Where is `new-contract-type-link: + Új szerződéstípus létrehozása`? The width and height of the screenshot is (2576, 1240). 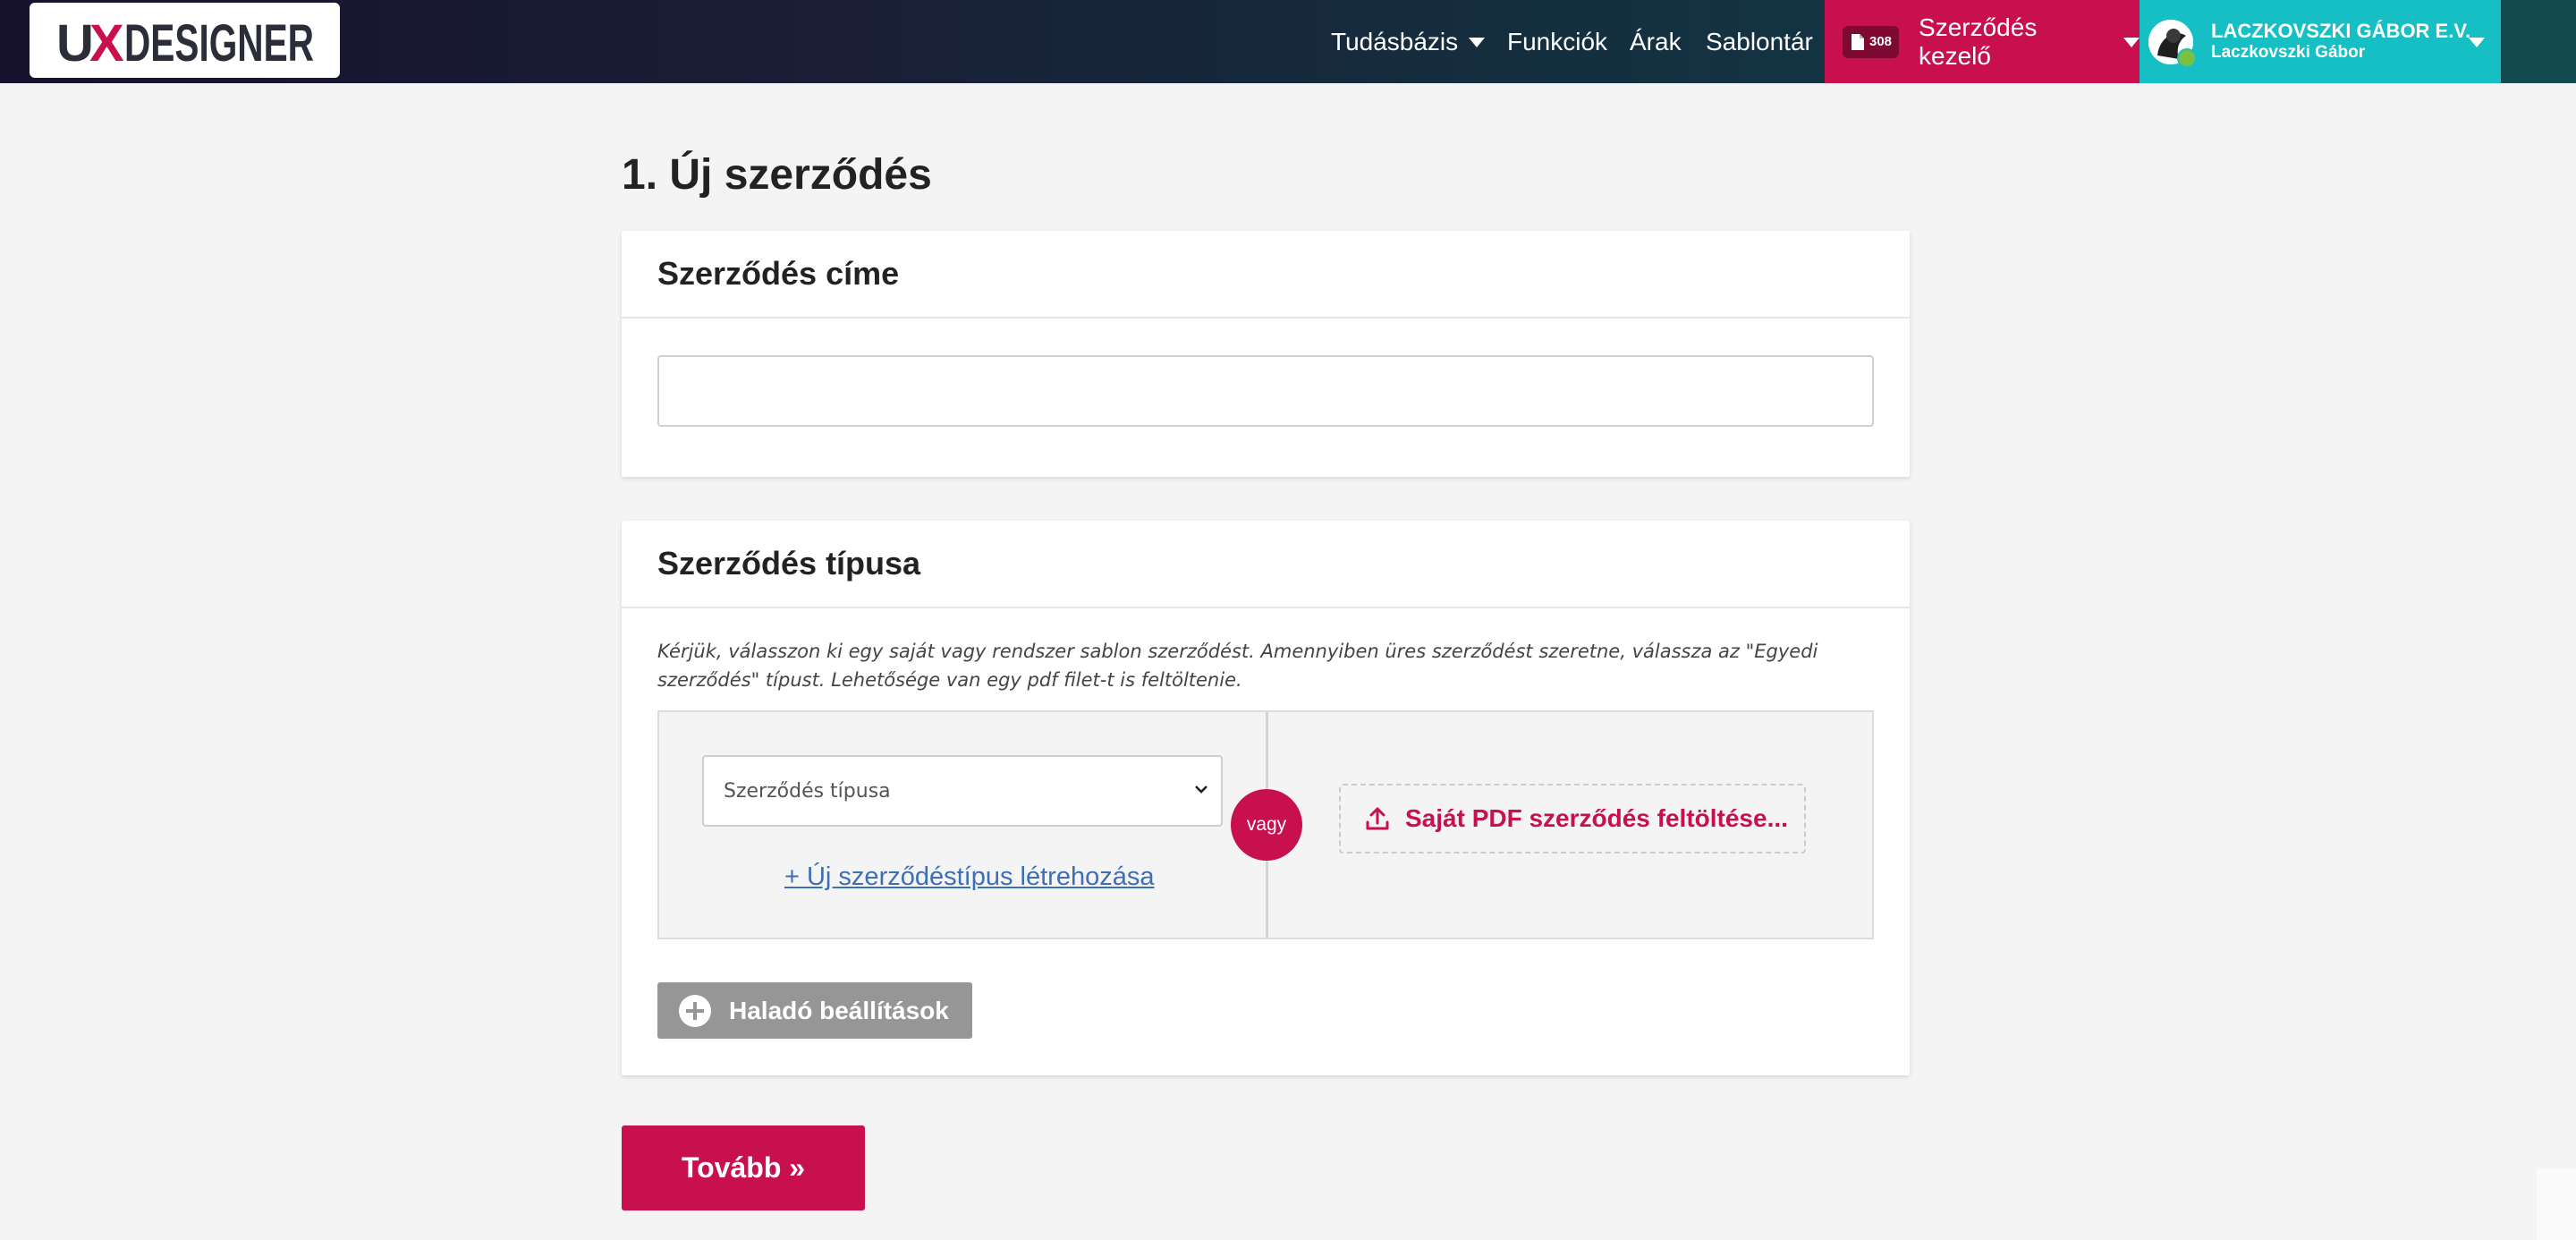
new-contract-type-link: + Új szerződéstípus létrehozása is located at coordinates (969, 877).